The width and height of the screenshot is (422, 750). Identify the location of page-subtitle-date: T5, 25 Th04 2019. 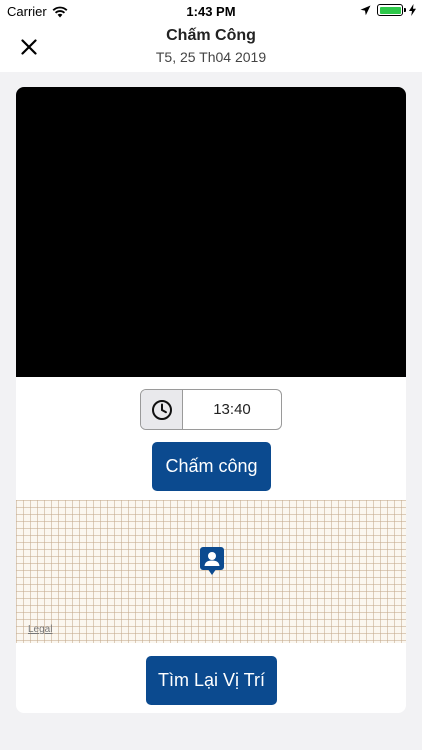
(211, 57).